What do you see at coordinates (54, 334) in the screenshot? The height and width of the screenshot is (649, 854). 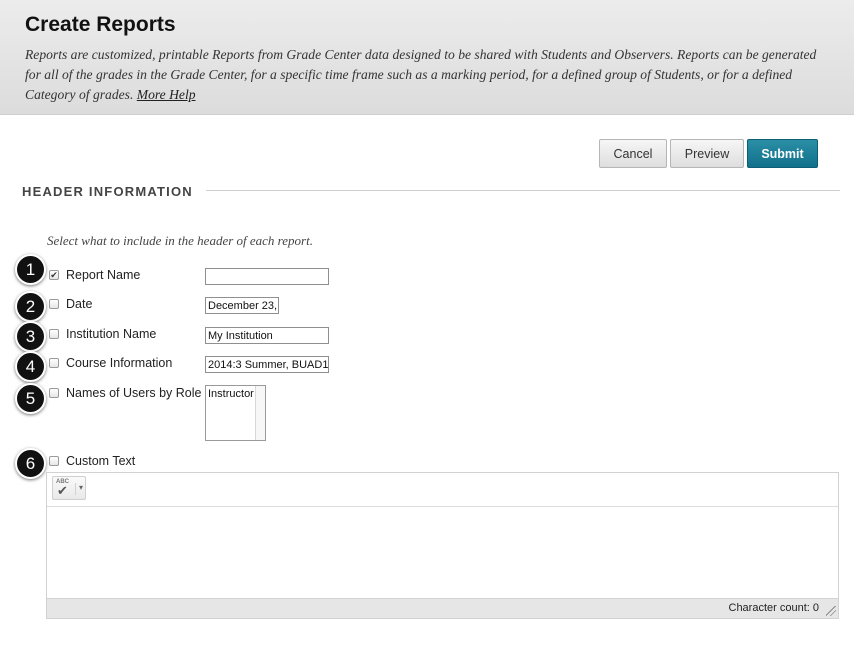 I see `institution-name-checkbox` at bounding box center [54, 334].